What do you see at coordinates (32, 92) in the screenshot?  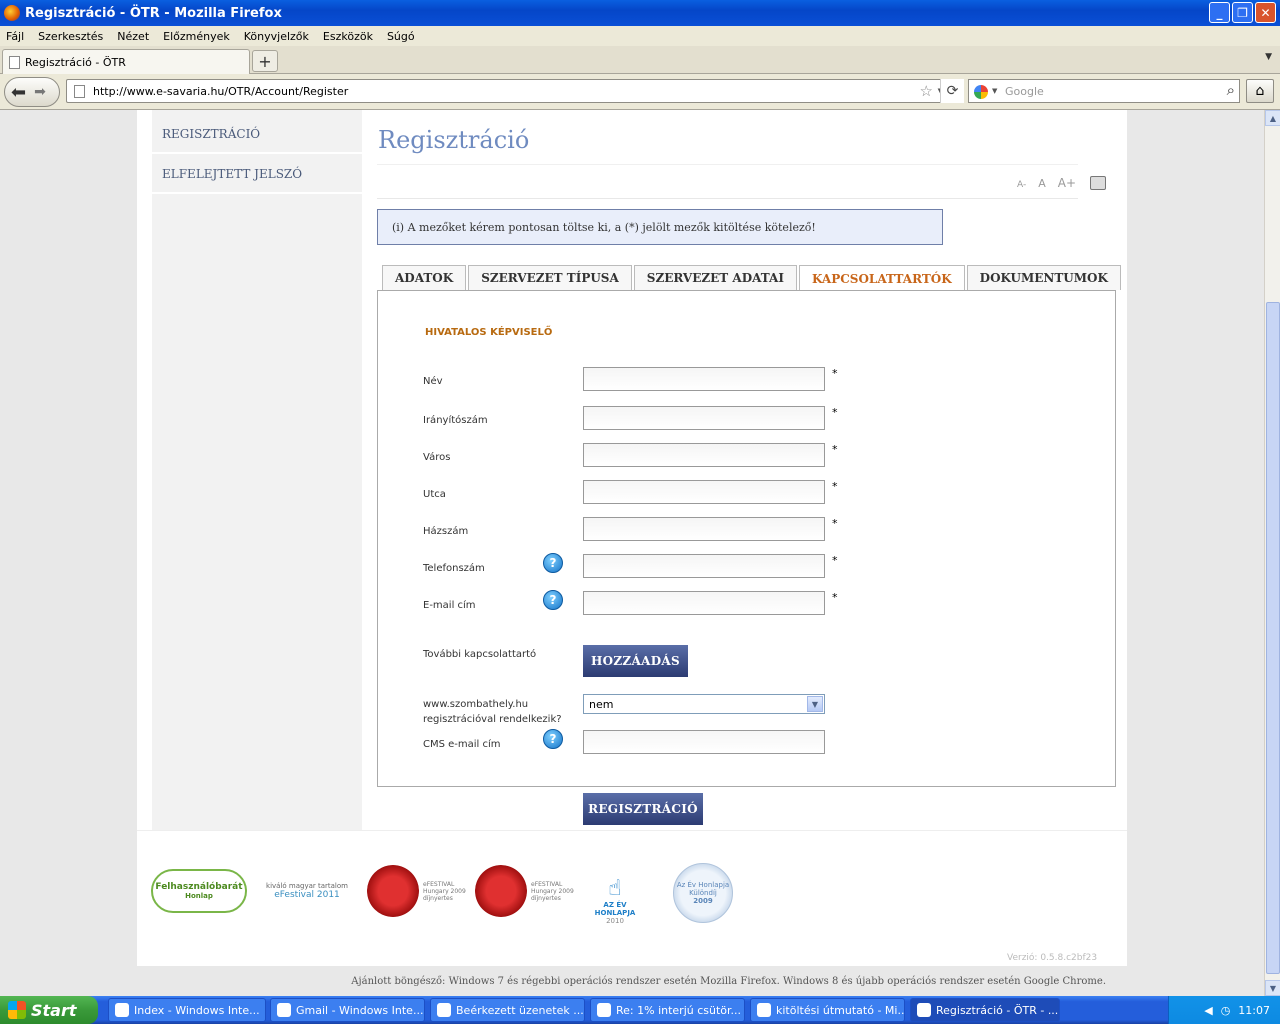 I see `back-forward-buttons: ⬅ ➡` at bounding box center [32, 92].